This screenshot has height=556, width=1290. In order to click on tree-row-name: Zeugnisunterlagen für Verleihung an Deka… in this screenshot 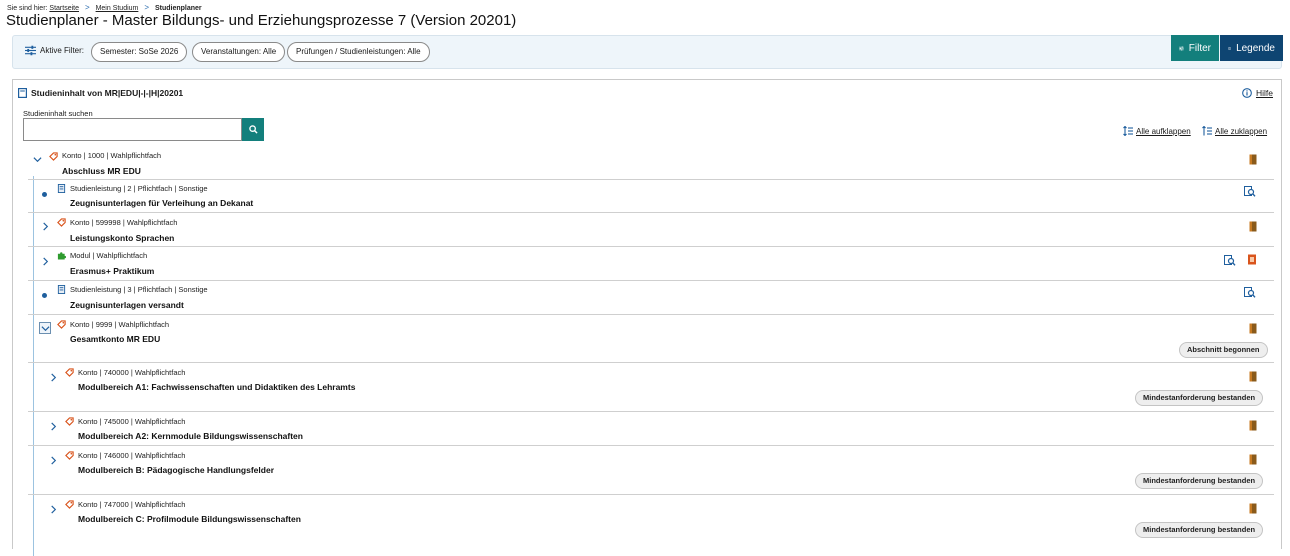, I will do `click(161, 203)`.